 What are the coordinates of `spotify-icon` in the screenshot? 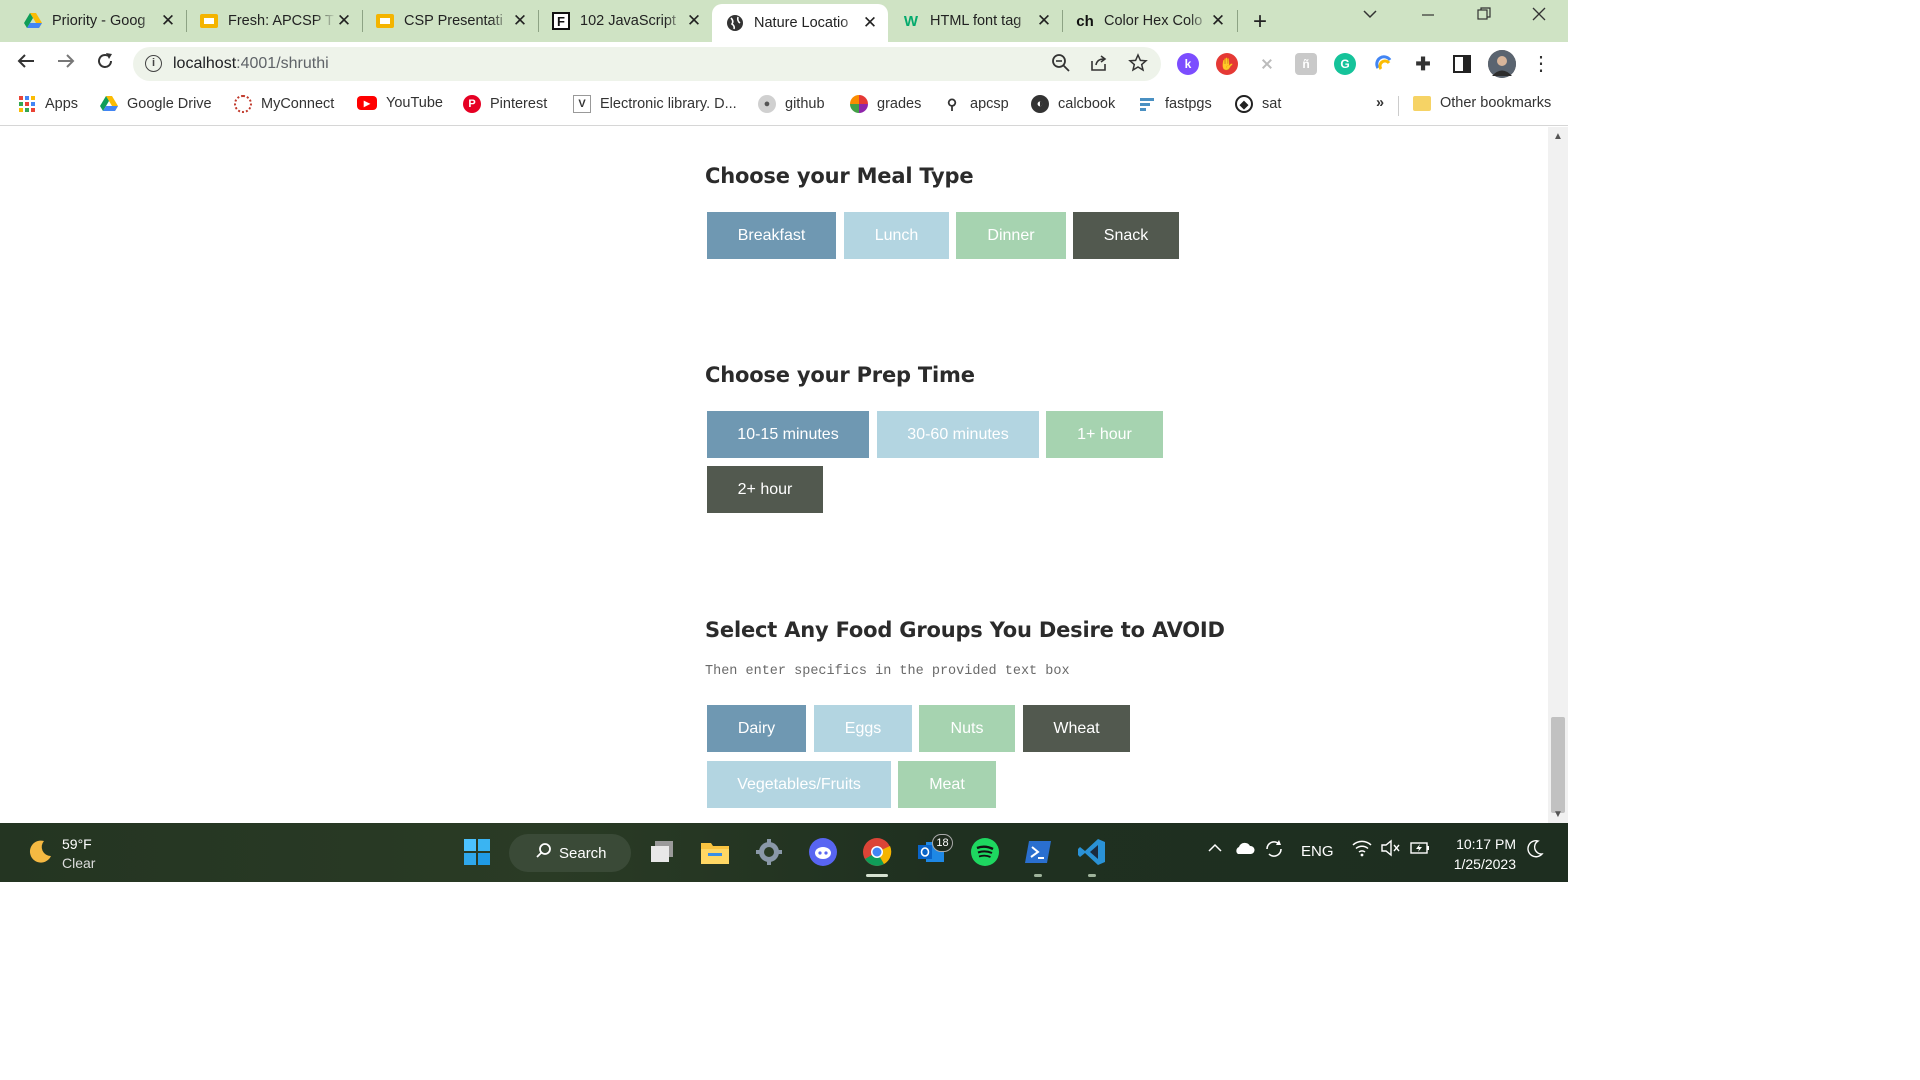 It's located at (985, 852).